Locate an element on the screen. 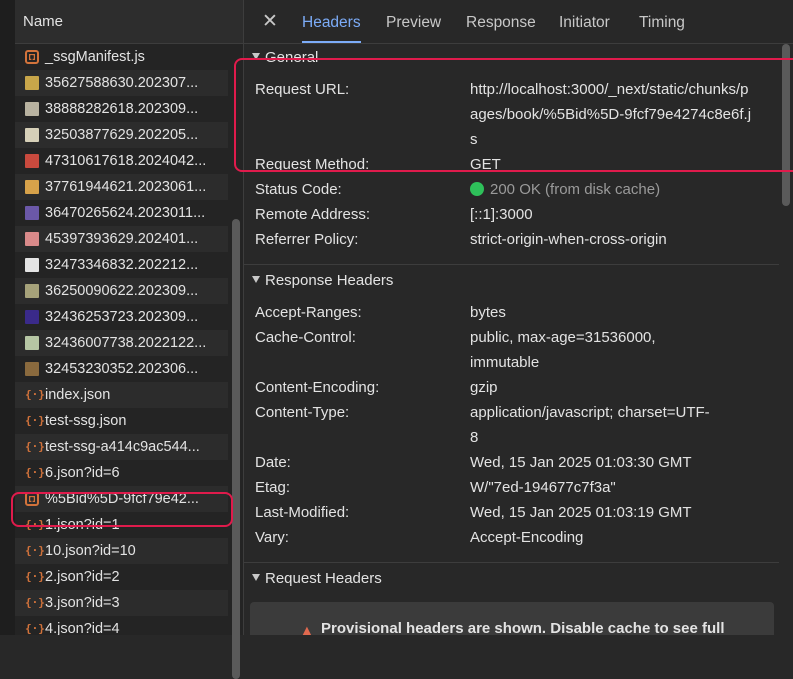  content-encoding-value: gzip is located at coordinates (484, 387).